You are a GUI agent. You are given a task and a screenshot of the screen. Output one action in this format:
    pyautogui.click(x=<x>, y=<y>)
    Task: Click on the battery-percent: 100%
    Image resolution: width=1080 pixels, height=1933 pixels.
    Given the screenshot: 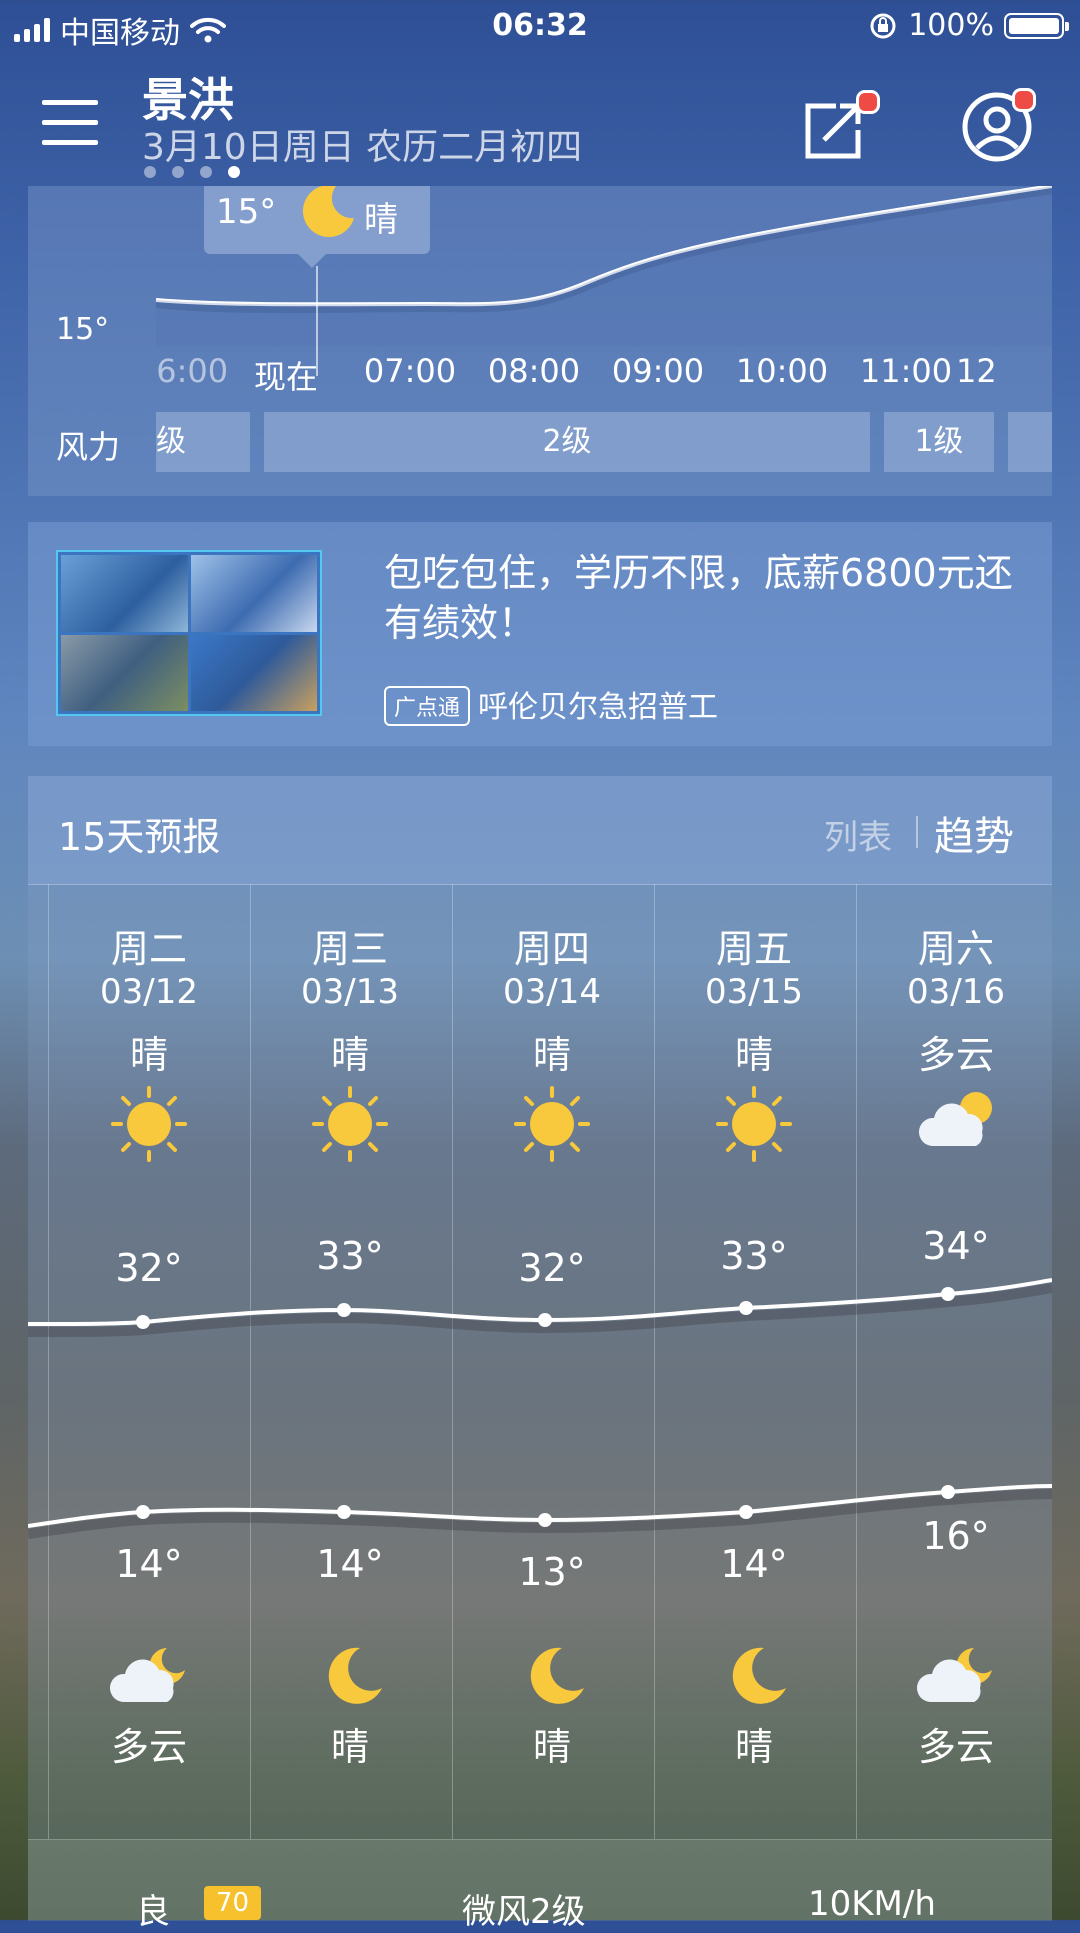 What is the action you would take?
    pyautogui.click(x=951, y=25)
    